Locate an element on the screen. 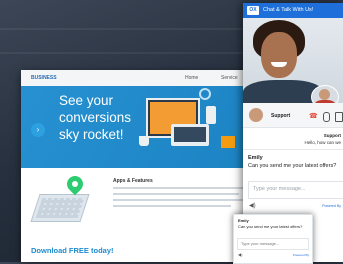 The image size is (343, 264). features-heading: Apps & Features is located at coordinates (133, 181).